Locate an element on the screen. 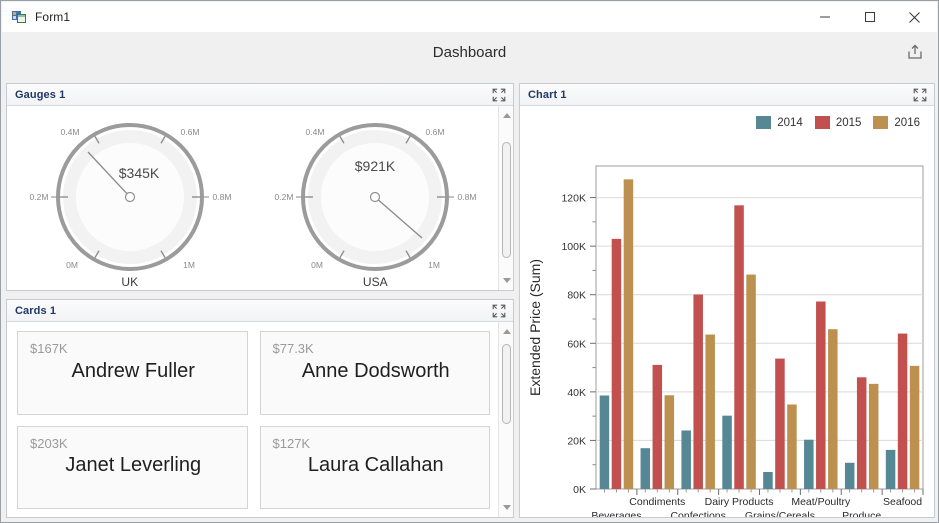 This screenshot has width=939, height=523. panel-cards-title: Cards 1 is located at coordinates (36, 310).